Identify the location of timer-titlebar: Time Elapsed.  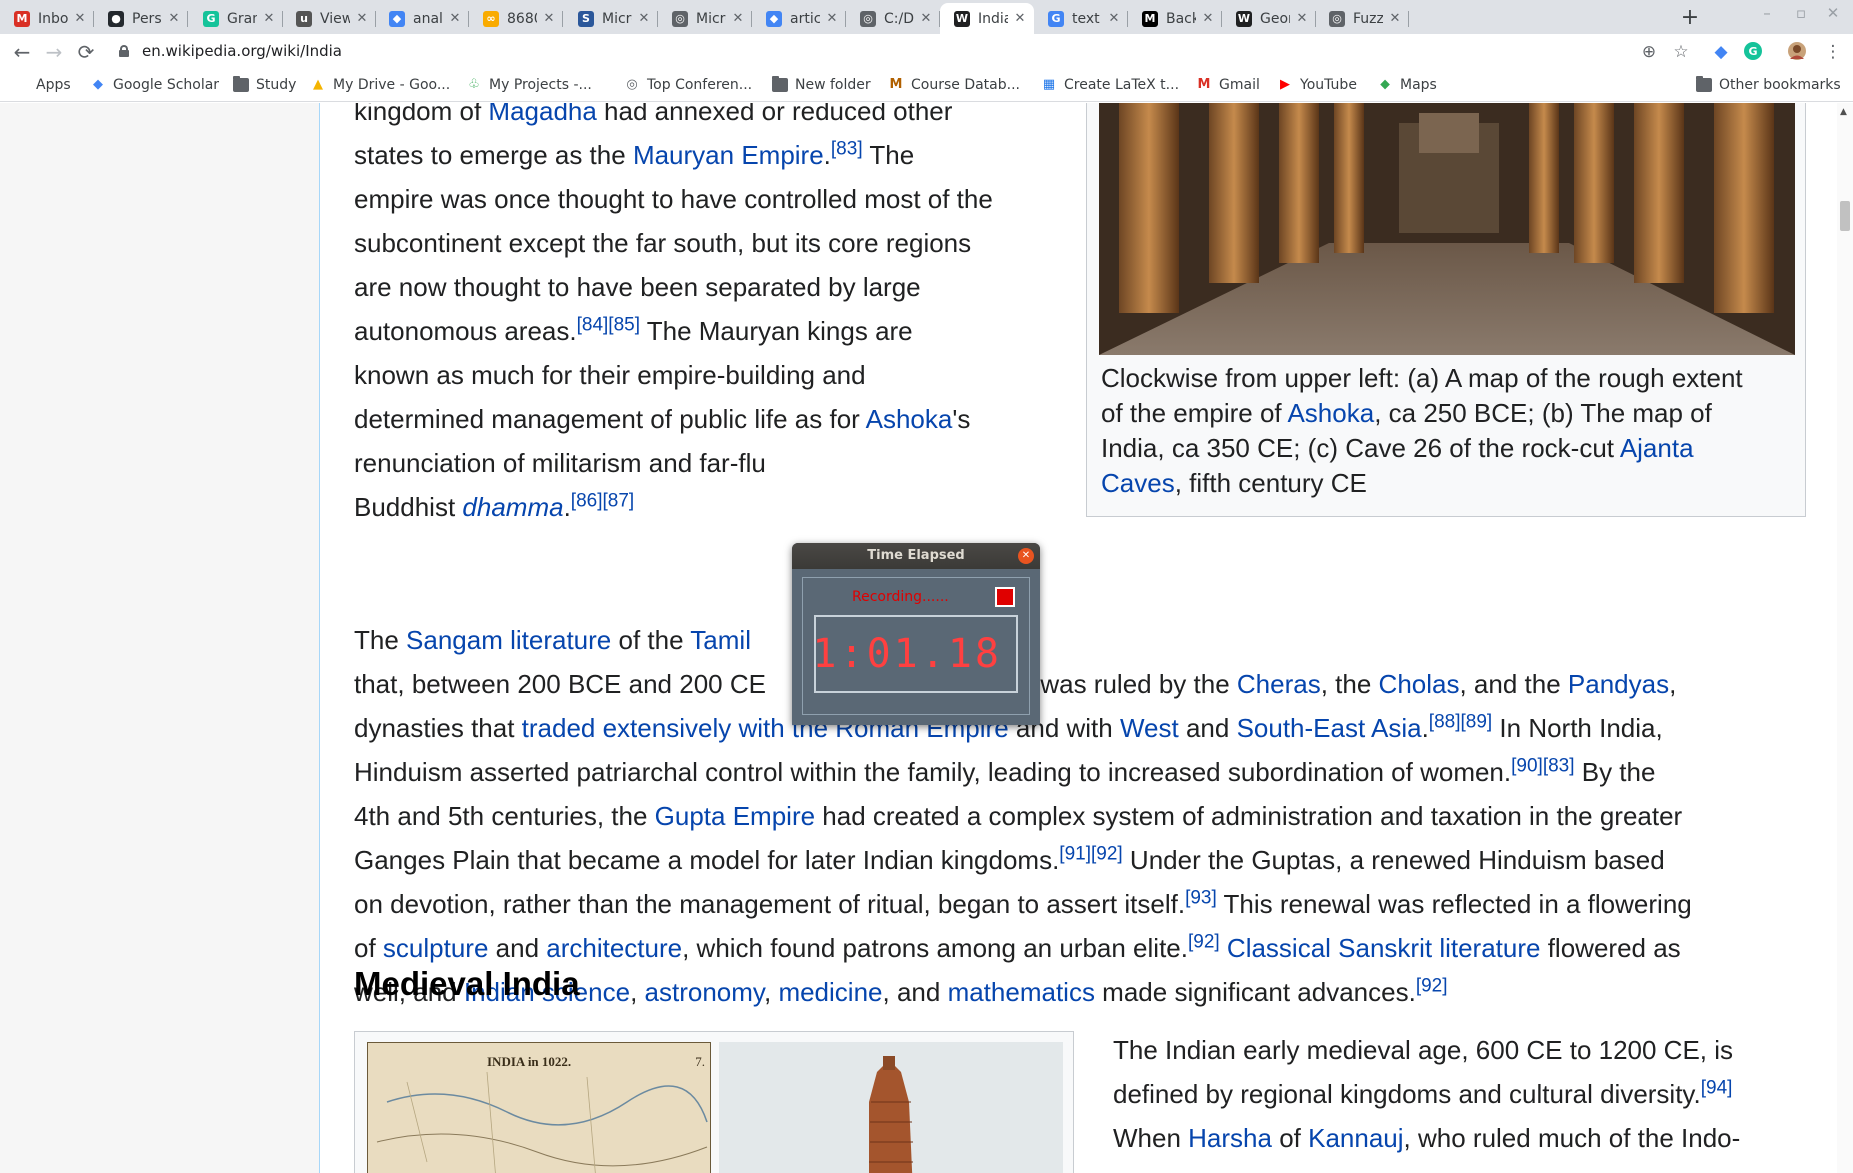
(916, 556).